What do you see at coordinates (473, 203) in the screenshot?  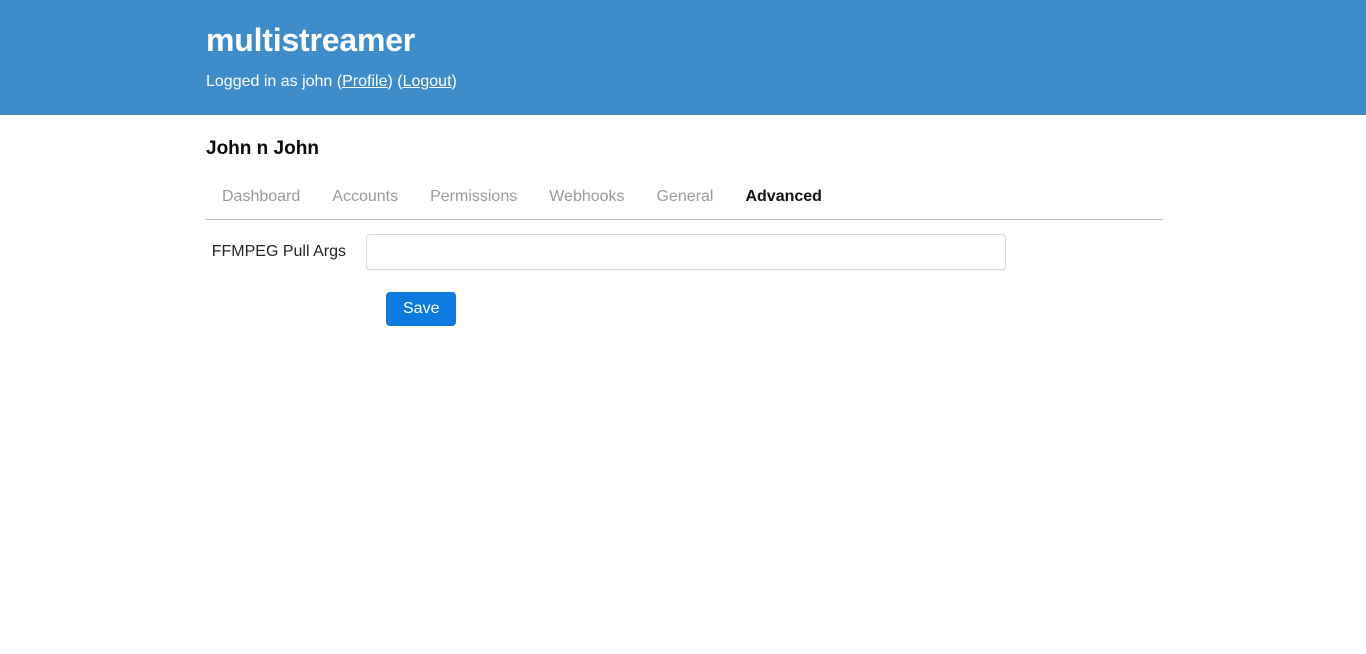 I see `tab-permissions: Permissions` at bounding box center [473, 203].